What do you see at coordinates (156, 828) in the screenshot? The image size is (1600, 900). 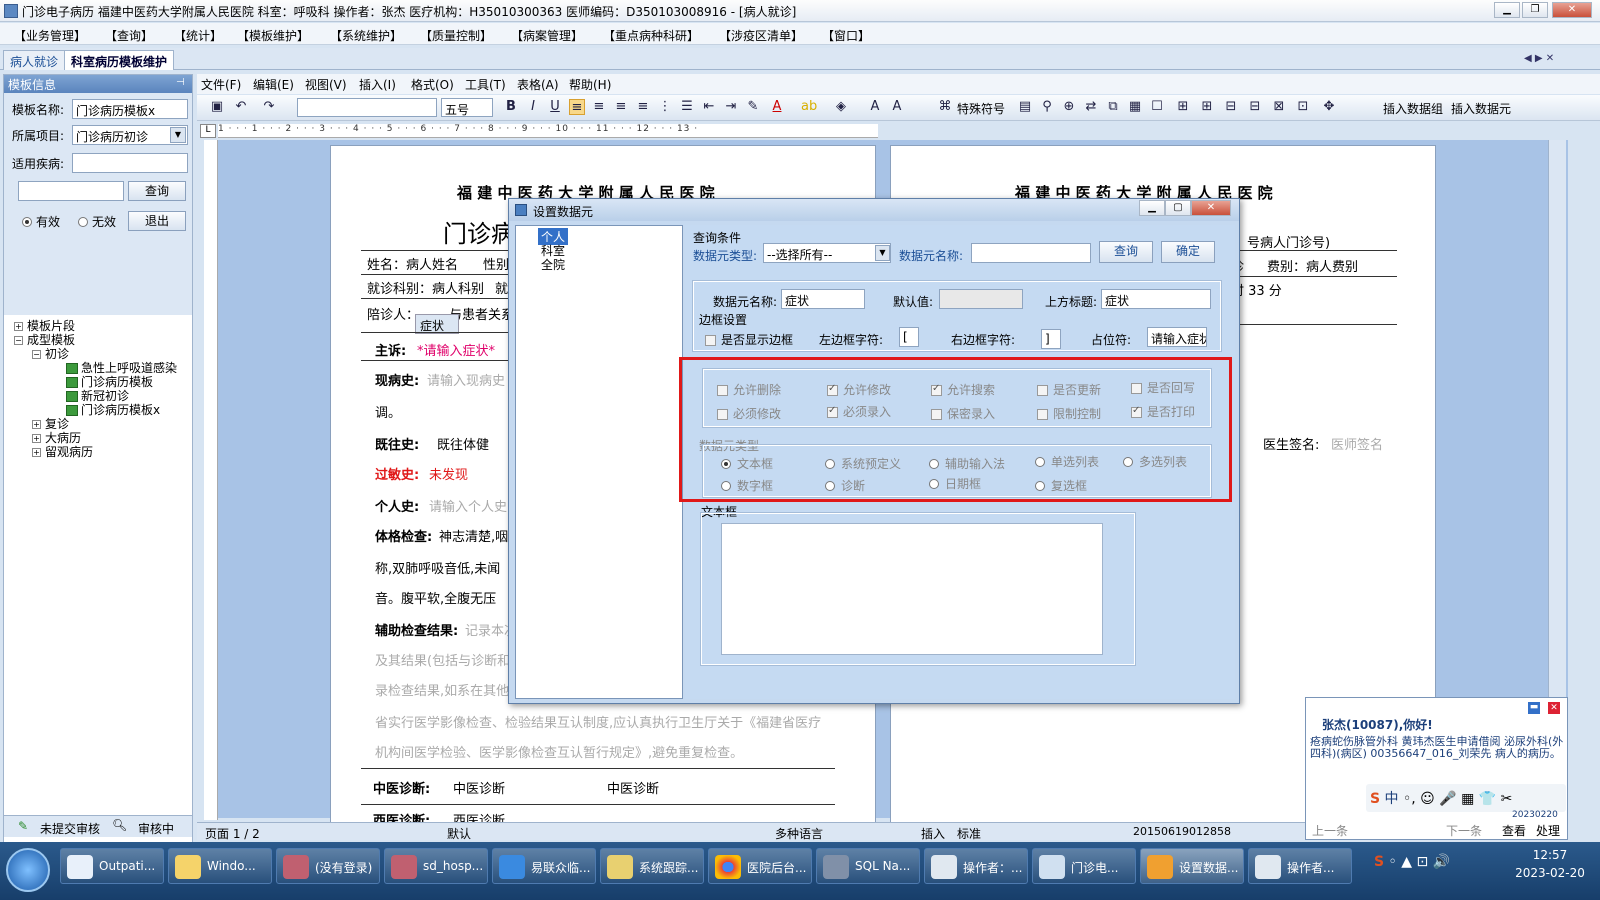 I see `under-review-button: 审核中` at bounding box center [156, 828].